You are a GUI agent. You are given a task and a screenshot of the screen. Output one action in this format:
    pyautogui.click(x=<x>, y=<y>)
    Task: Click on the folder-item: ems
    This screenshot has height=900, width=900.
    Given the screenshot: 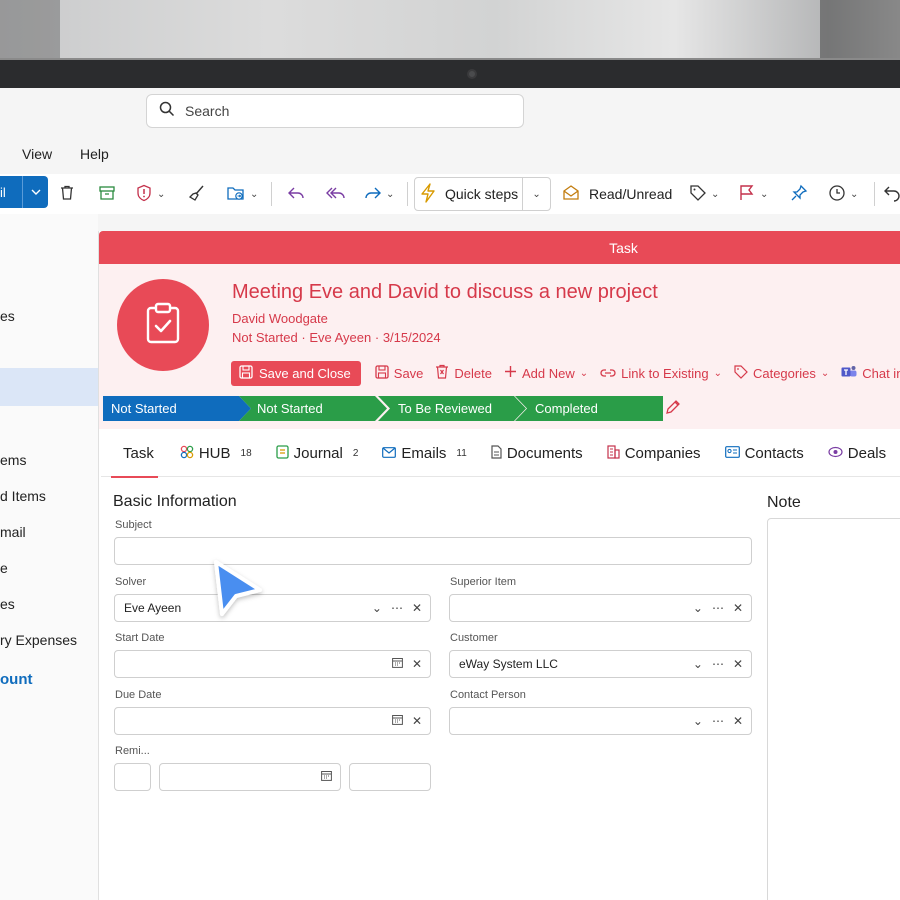 What is the action you would take?
    pyautogui.click(x=13, y=460)
    